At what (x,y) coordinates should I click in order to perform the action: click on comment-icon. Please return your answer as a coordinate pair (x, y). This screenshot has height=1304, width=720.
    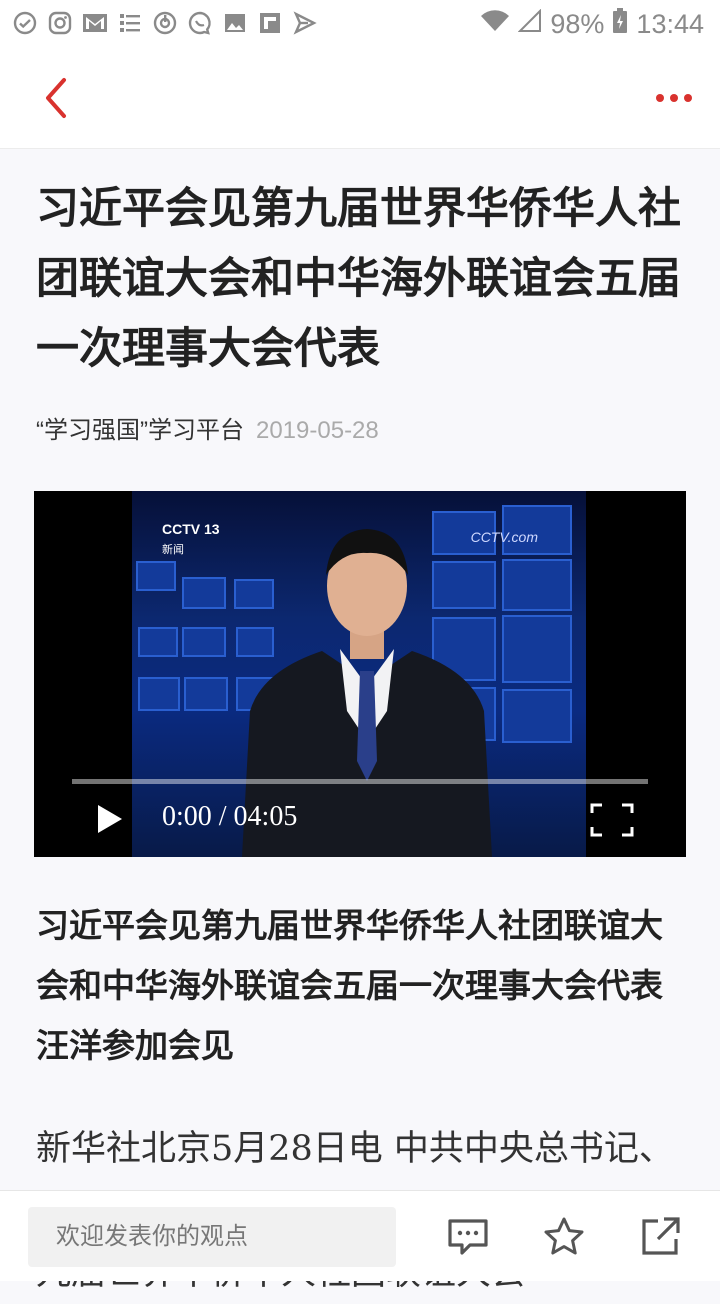
    Looking at the image, I should click on (468, 1237).